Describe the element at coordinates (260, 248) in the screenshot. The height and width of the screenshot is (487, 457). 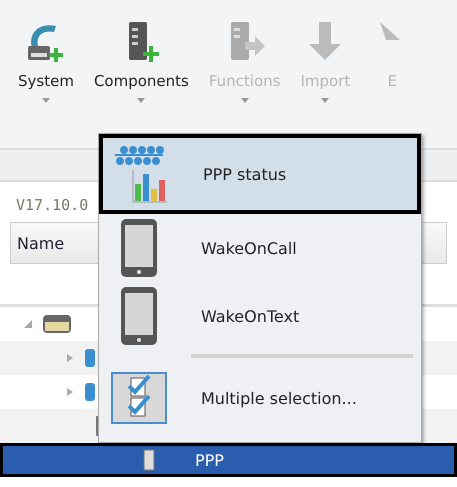
I see `menu-item: WakeOnCall` at that location.